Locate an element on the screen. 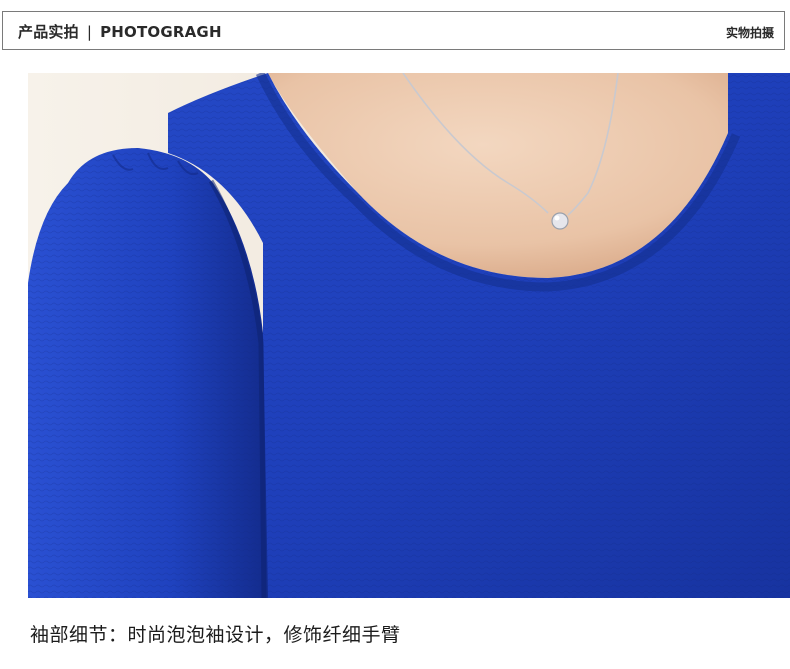 This screenshot has height=669, width=790. section-title-cn: 产品实拍 is located at coordinates (48, 32).